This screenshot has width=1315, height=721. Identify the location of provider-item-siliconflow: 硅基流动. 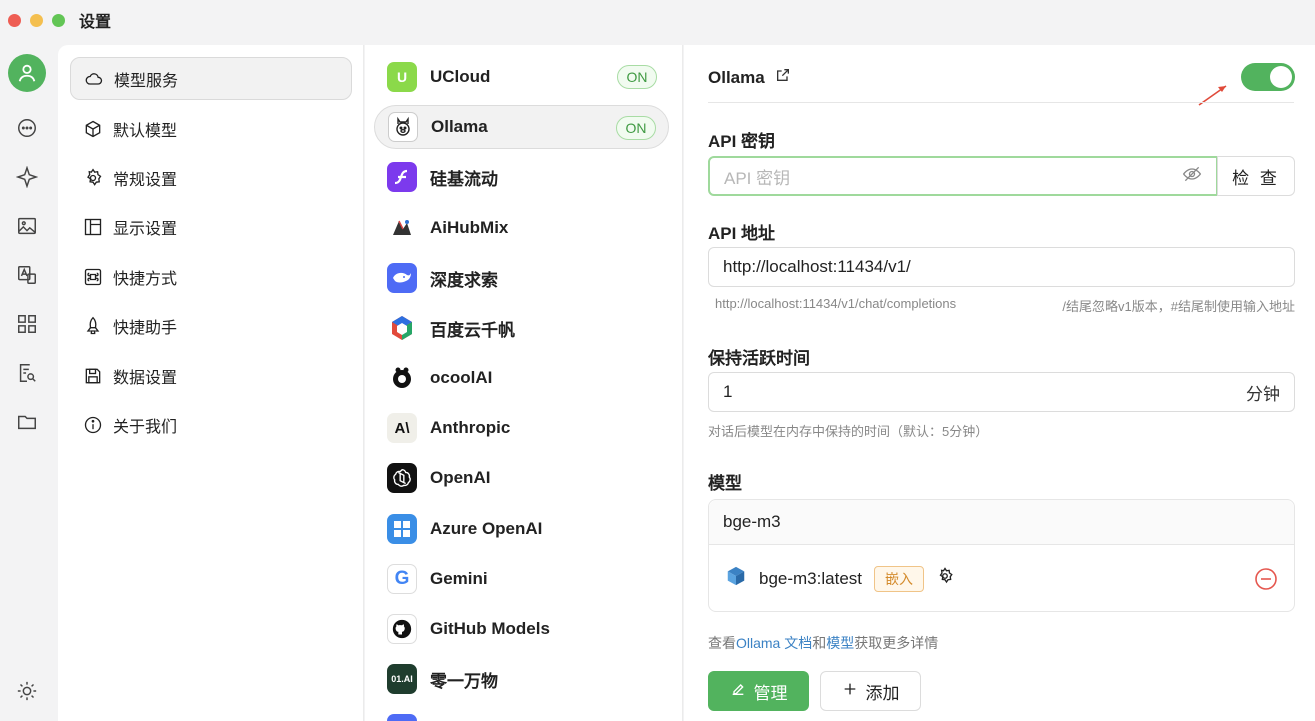
(521, 177).